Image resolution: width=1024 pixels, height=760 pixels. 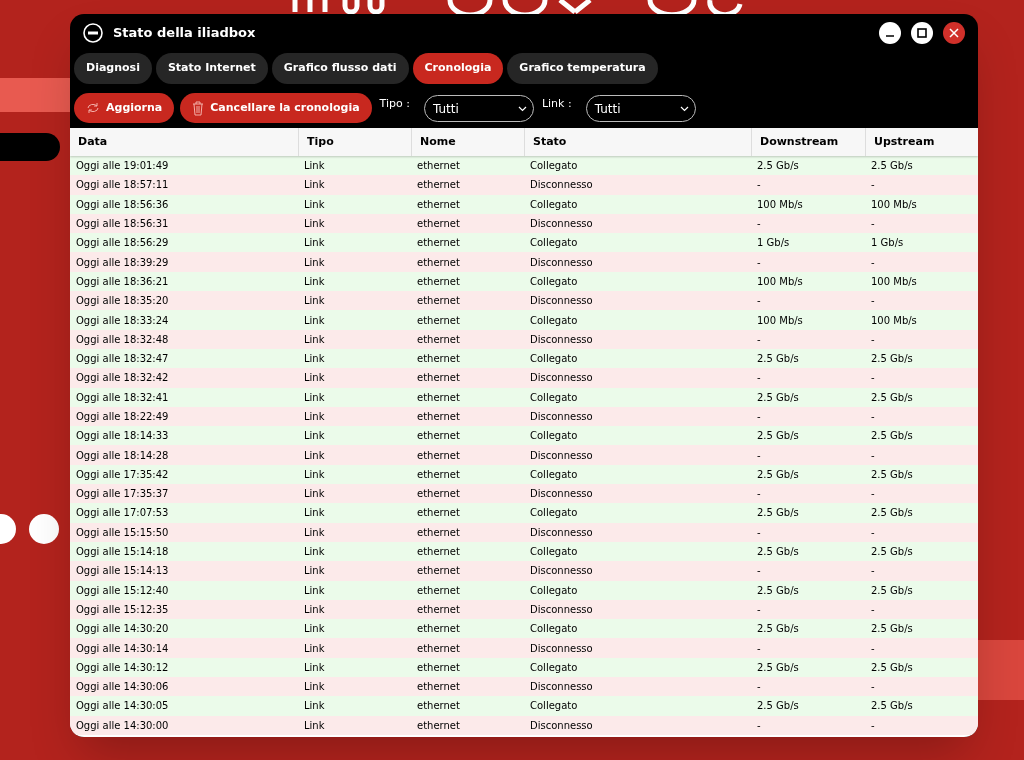 What do you see at coordinates (773, 243) in the screenshot?
I see `table-cell-text: 1 Gb/s` at bounding box center [773, 243].